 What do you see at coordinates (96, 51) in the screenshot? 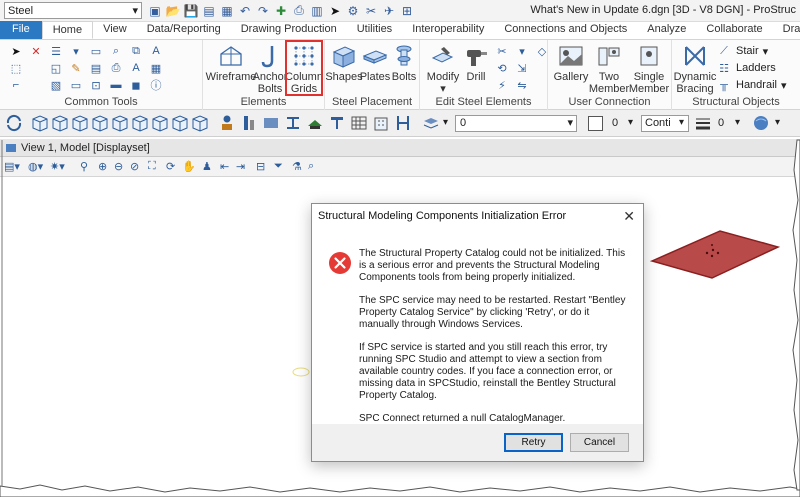
I see `level-icon: ▭` at bounding box center [96, 51].